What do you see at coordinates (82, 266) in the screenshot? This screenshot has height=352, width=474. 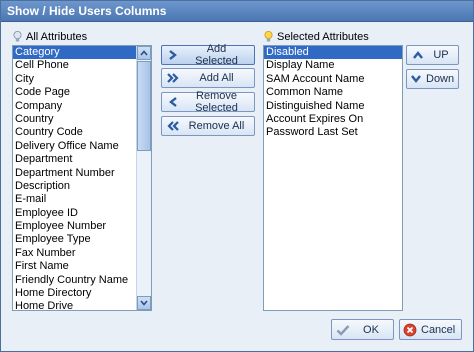 I see `list-item: First Name` at bounding box center [82, 266].